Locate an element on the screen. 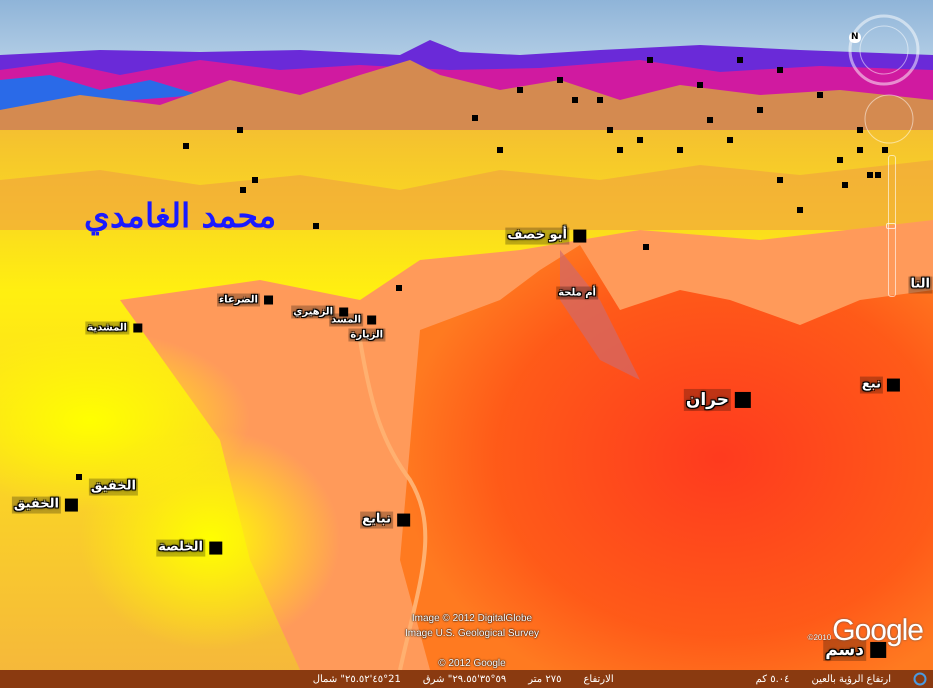 The width and height of the screenshot is (933, 688). place-label: نبع is located at coordinates (871, 385).